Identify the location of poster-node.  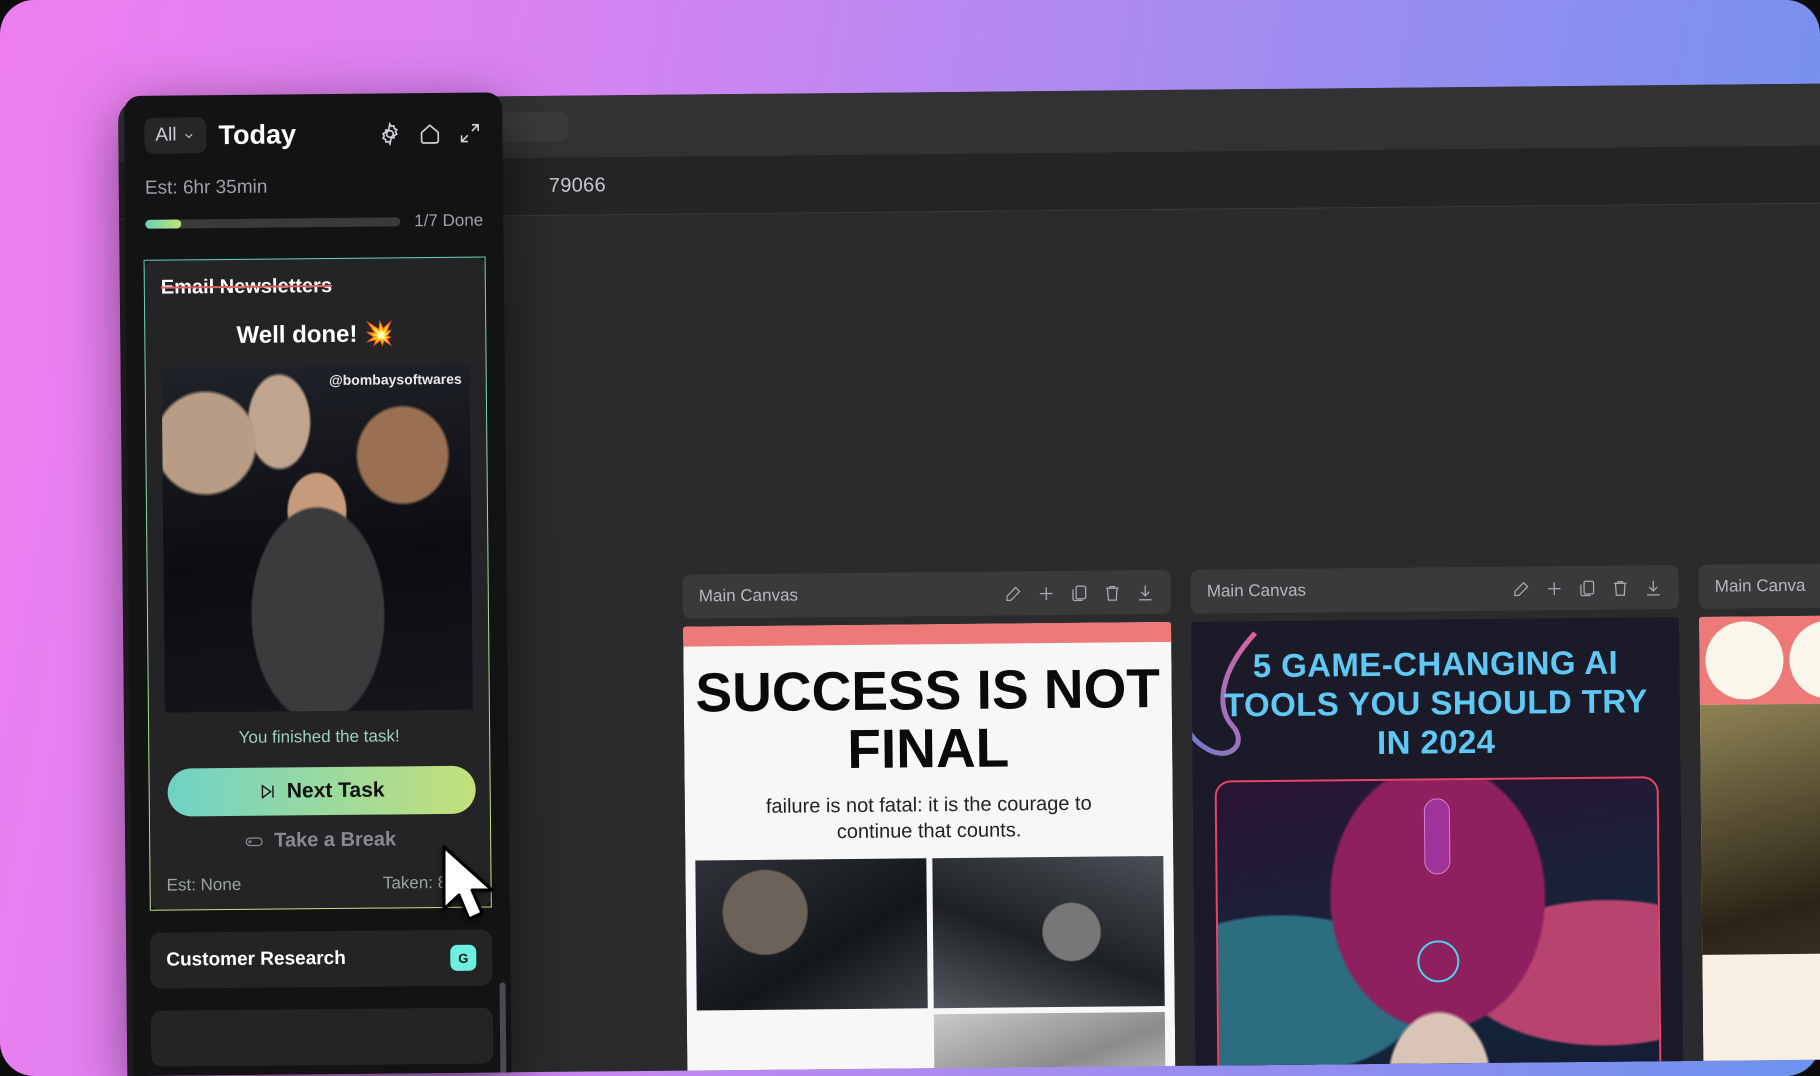
(1437, 836).